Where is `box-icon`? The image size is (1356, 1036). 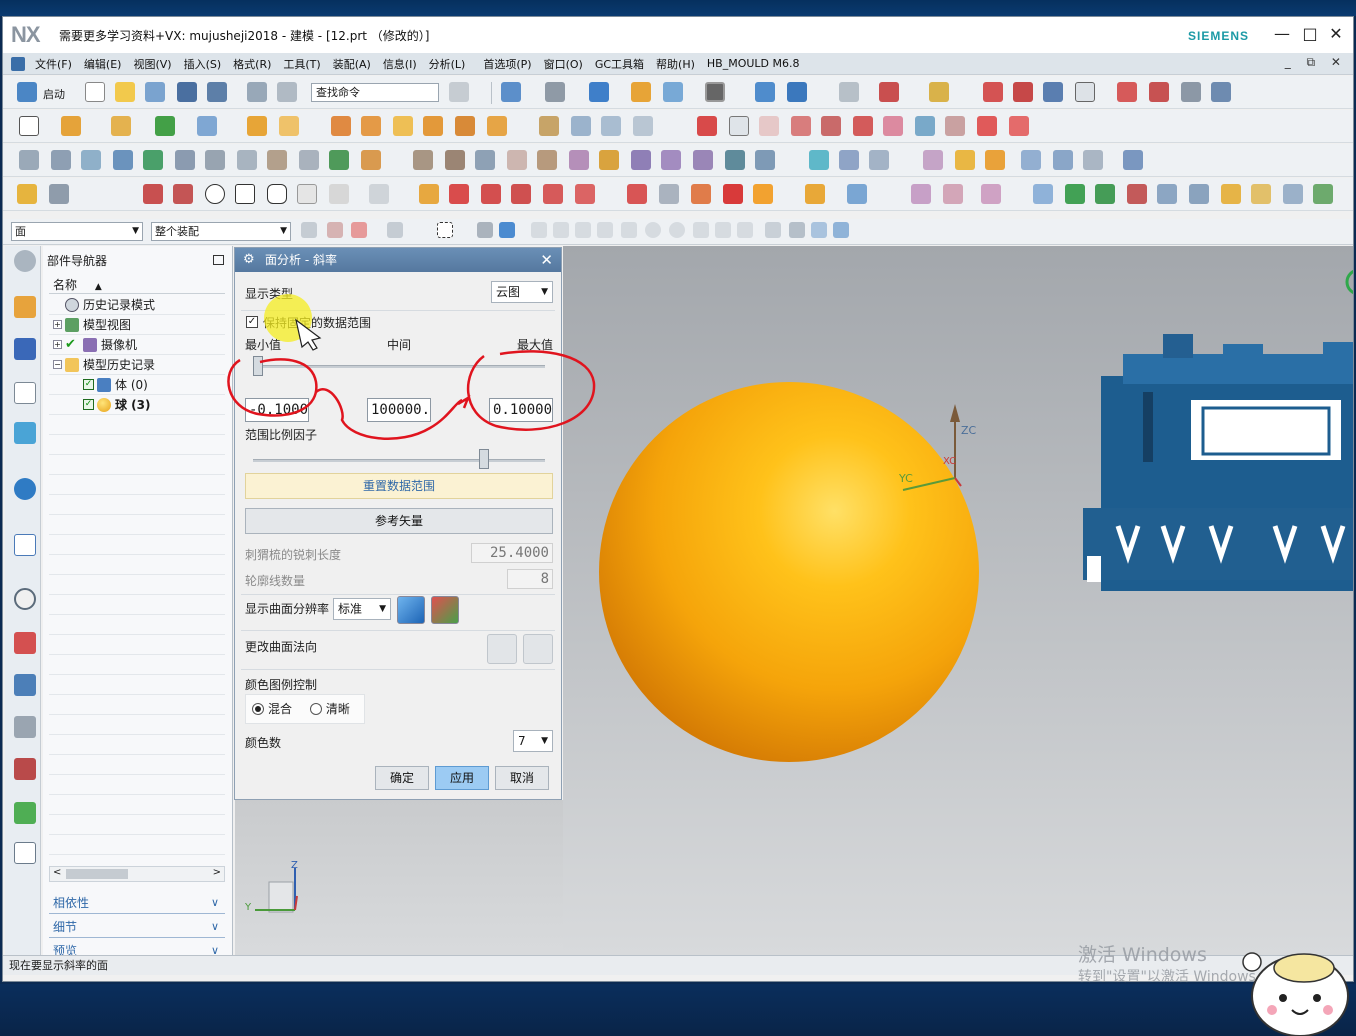 box-icon is located at coordinates (739, 126).